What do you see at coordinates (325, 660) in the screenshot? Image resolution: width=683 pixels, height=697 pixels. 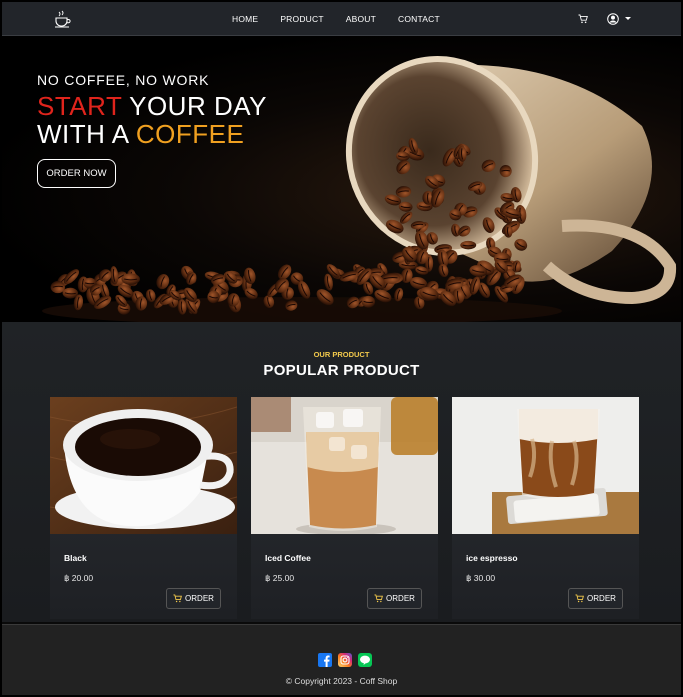 I see `facebook-icon` at bounding box center [325, 660].